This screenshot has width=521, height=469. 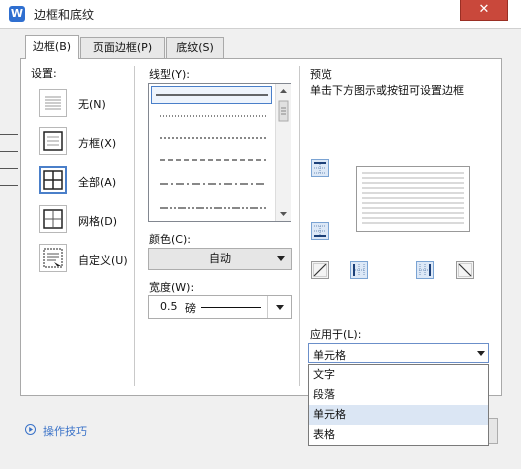 What do you see at coordinates (97, 143) in the screenshot?
I see `setting-box-label: 方框(X)` at bounding box center [97, 143].